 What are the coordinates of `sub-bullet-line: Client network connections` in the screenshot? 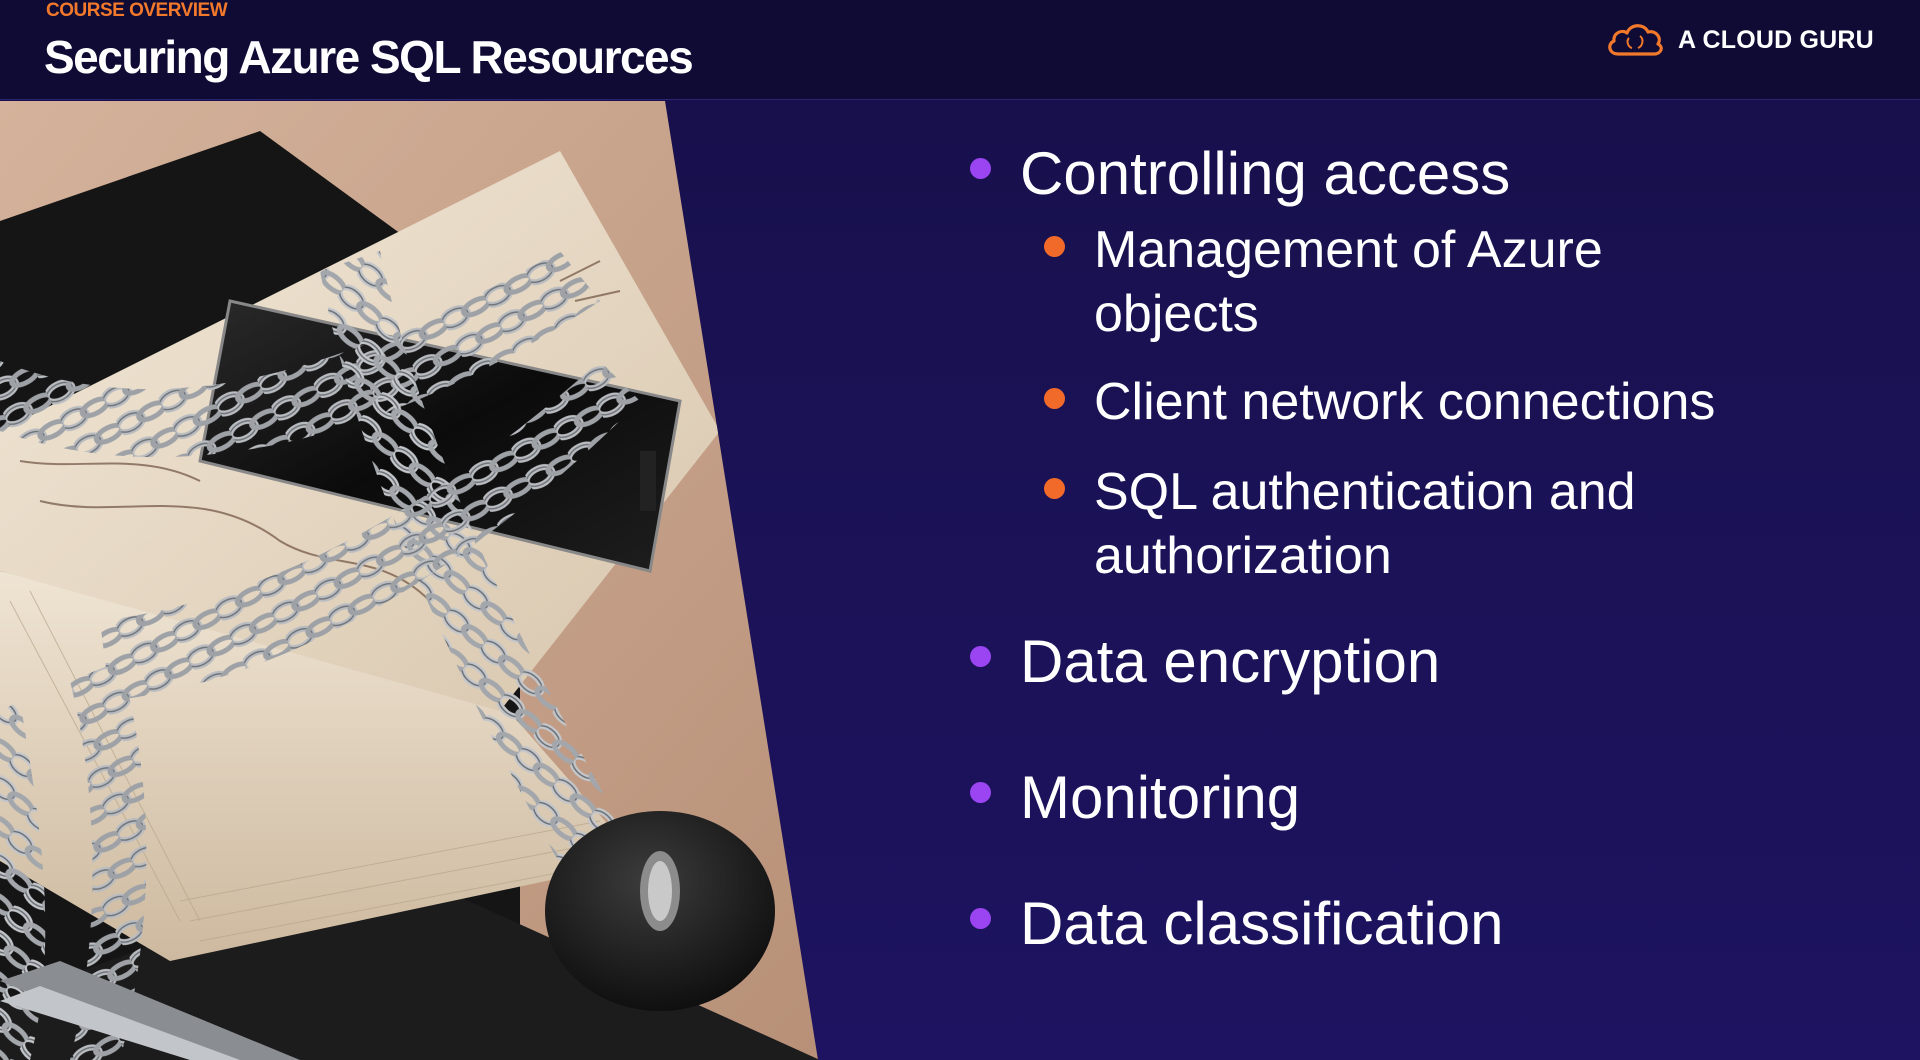 It's located at (1405, 402).